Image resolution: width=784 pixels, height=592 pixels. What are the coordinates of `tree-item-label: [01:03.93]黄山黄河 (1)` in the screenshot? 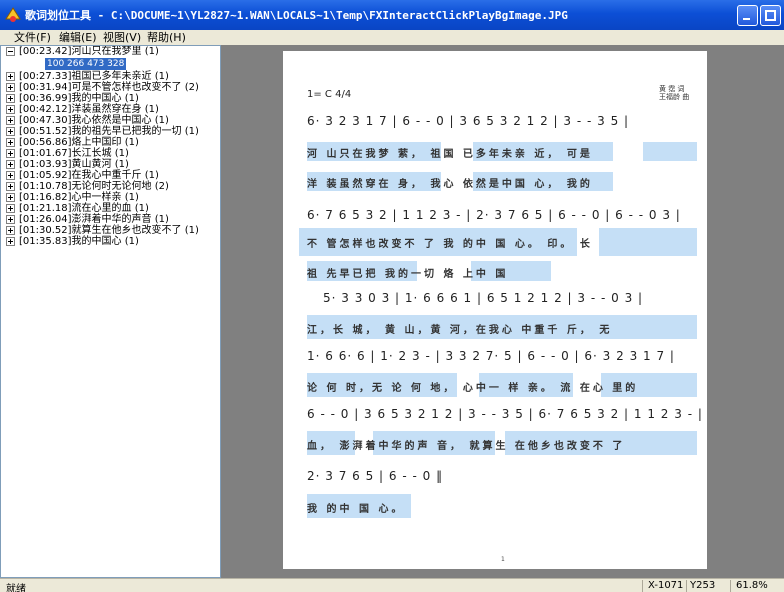 It's located at (74, 164).